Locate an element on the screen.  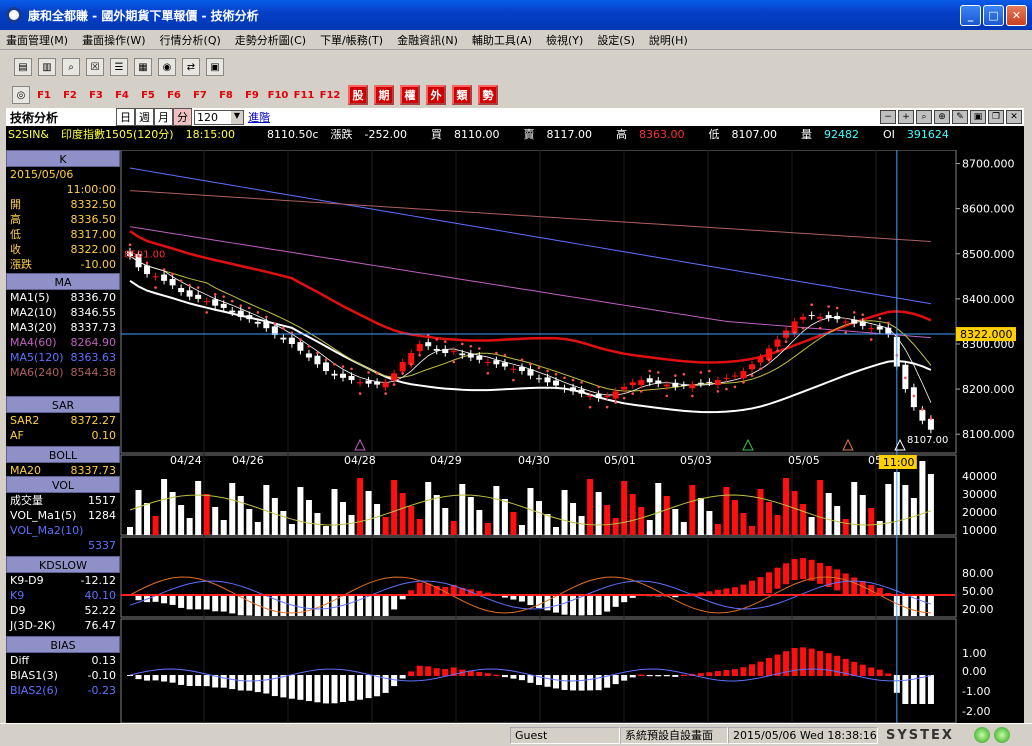
pen-icon: ✎ is located at coordinates (960, 117).